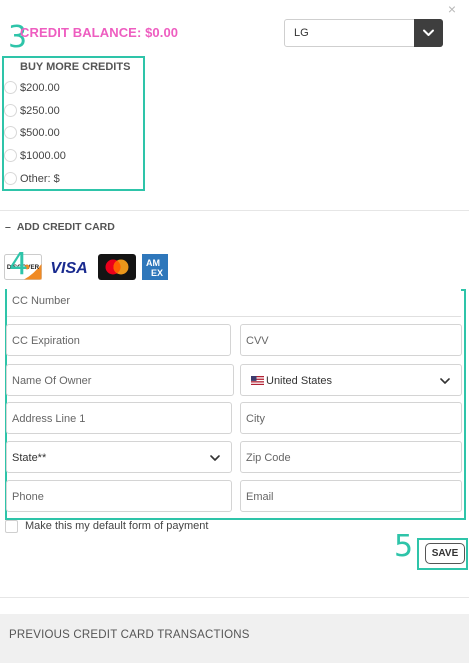 This screenshot has height=663, width=469. I want to click on collapse-icon: –, so click(8, 227).